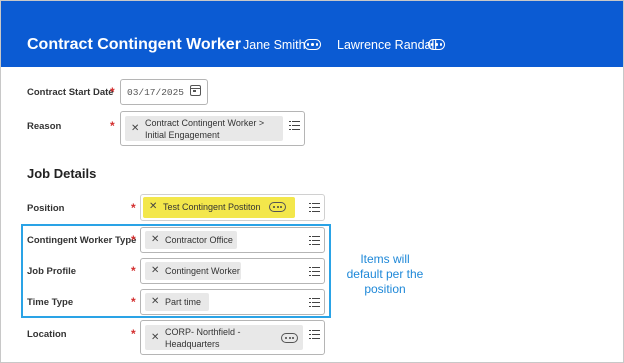 The width and height of the screenshot is (624, 363). I want to click on annotation-line-2: default per the, so click(385, 274).